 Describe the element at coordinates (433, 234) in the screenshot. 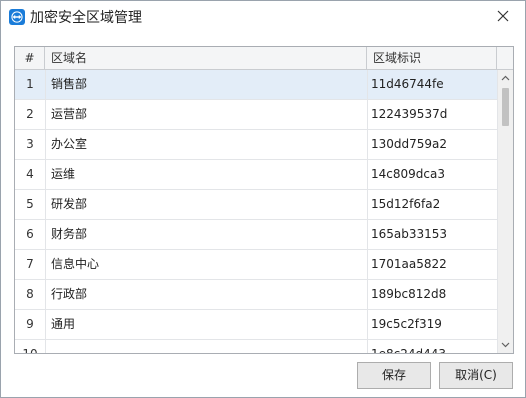

I see `zone-id-cell: 165ab33153` at that location.